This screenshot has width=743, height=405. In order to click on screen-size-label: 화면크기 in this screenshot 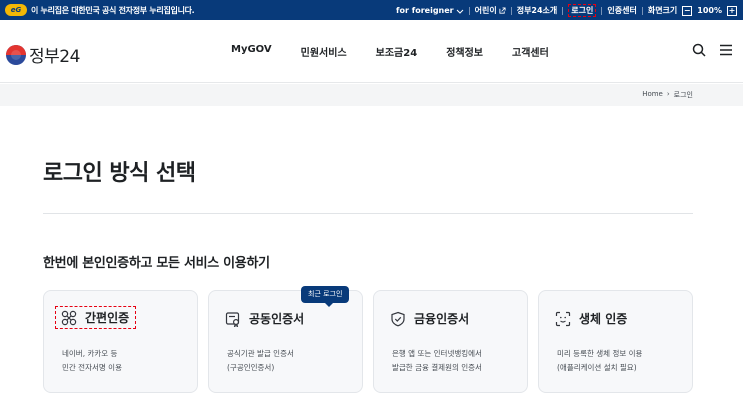, I will do `click(662, 10)`.